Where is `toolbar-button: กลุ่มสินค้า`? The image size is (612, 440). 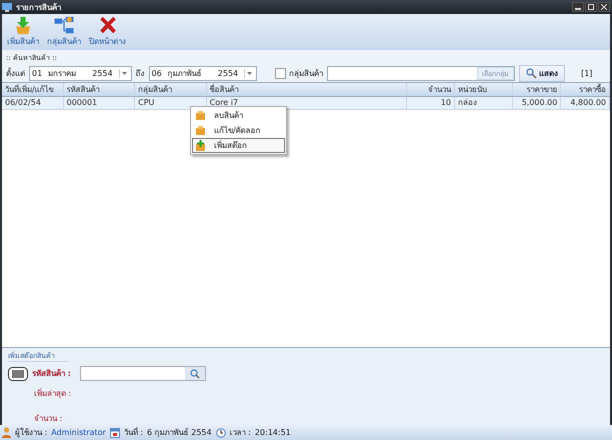 toolbar-button: กลุ่มสินค้า is located at coordinates (64, 32).